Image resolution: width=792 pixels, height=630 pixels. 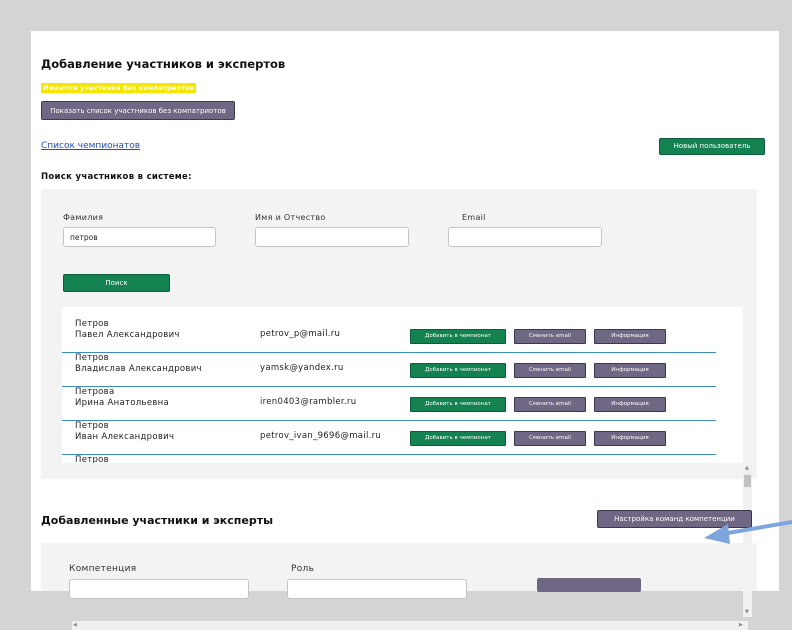 I want to click on arrow-head, so click(x=717, y=534).